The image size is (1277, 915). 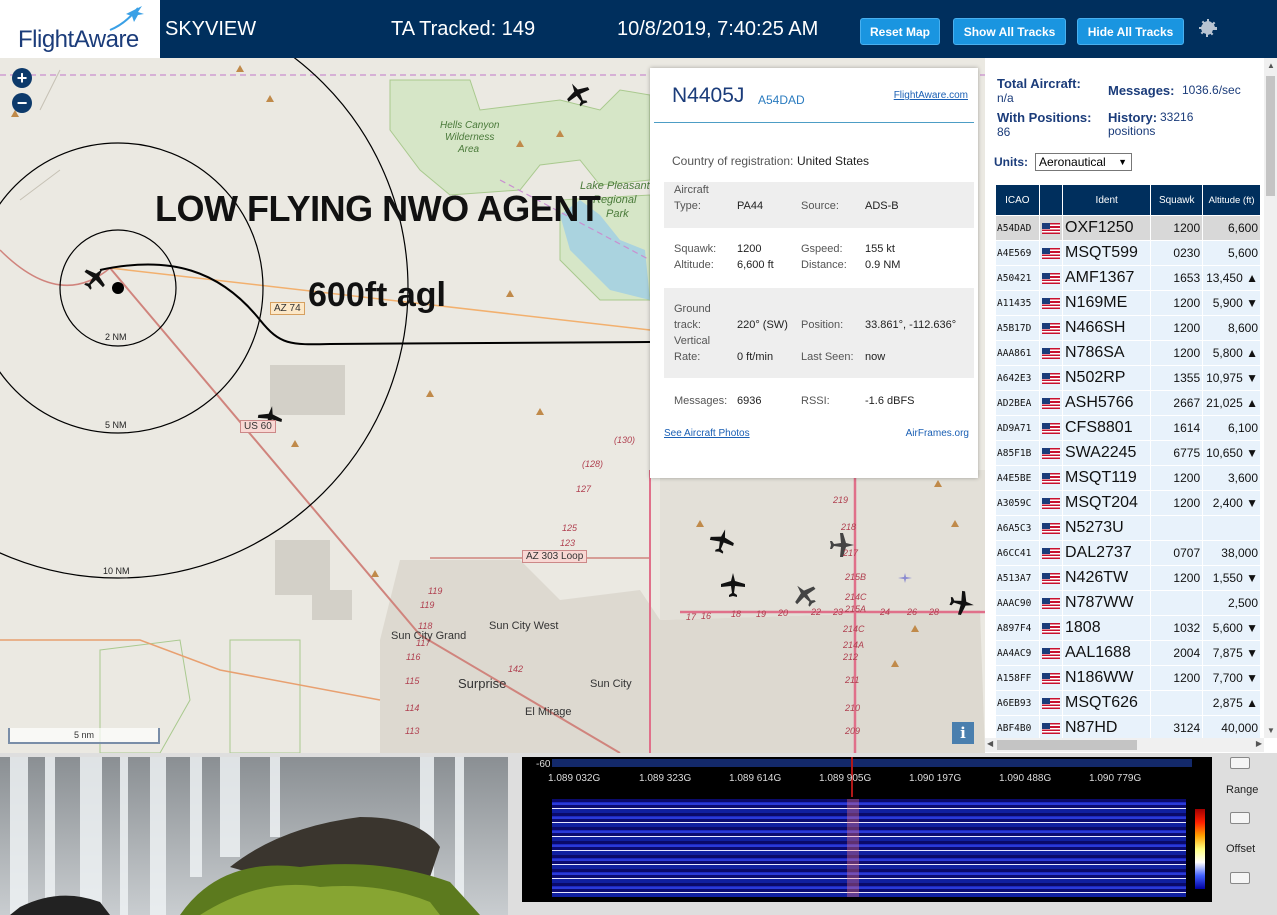 I want to click on zoom-in-button: +, so click(x=22, y=78).